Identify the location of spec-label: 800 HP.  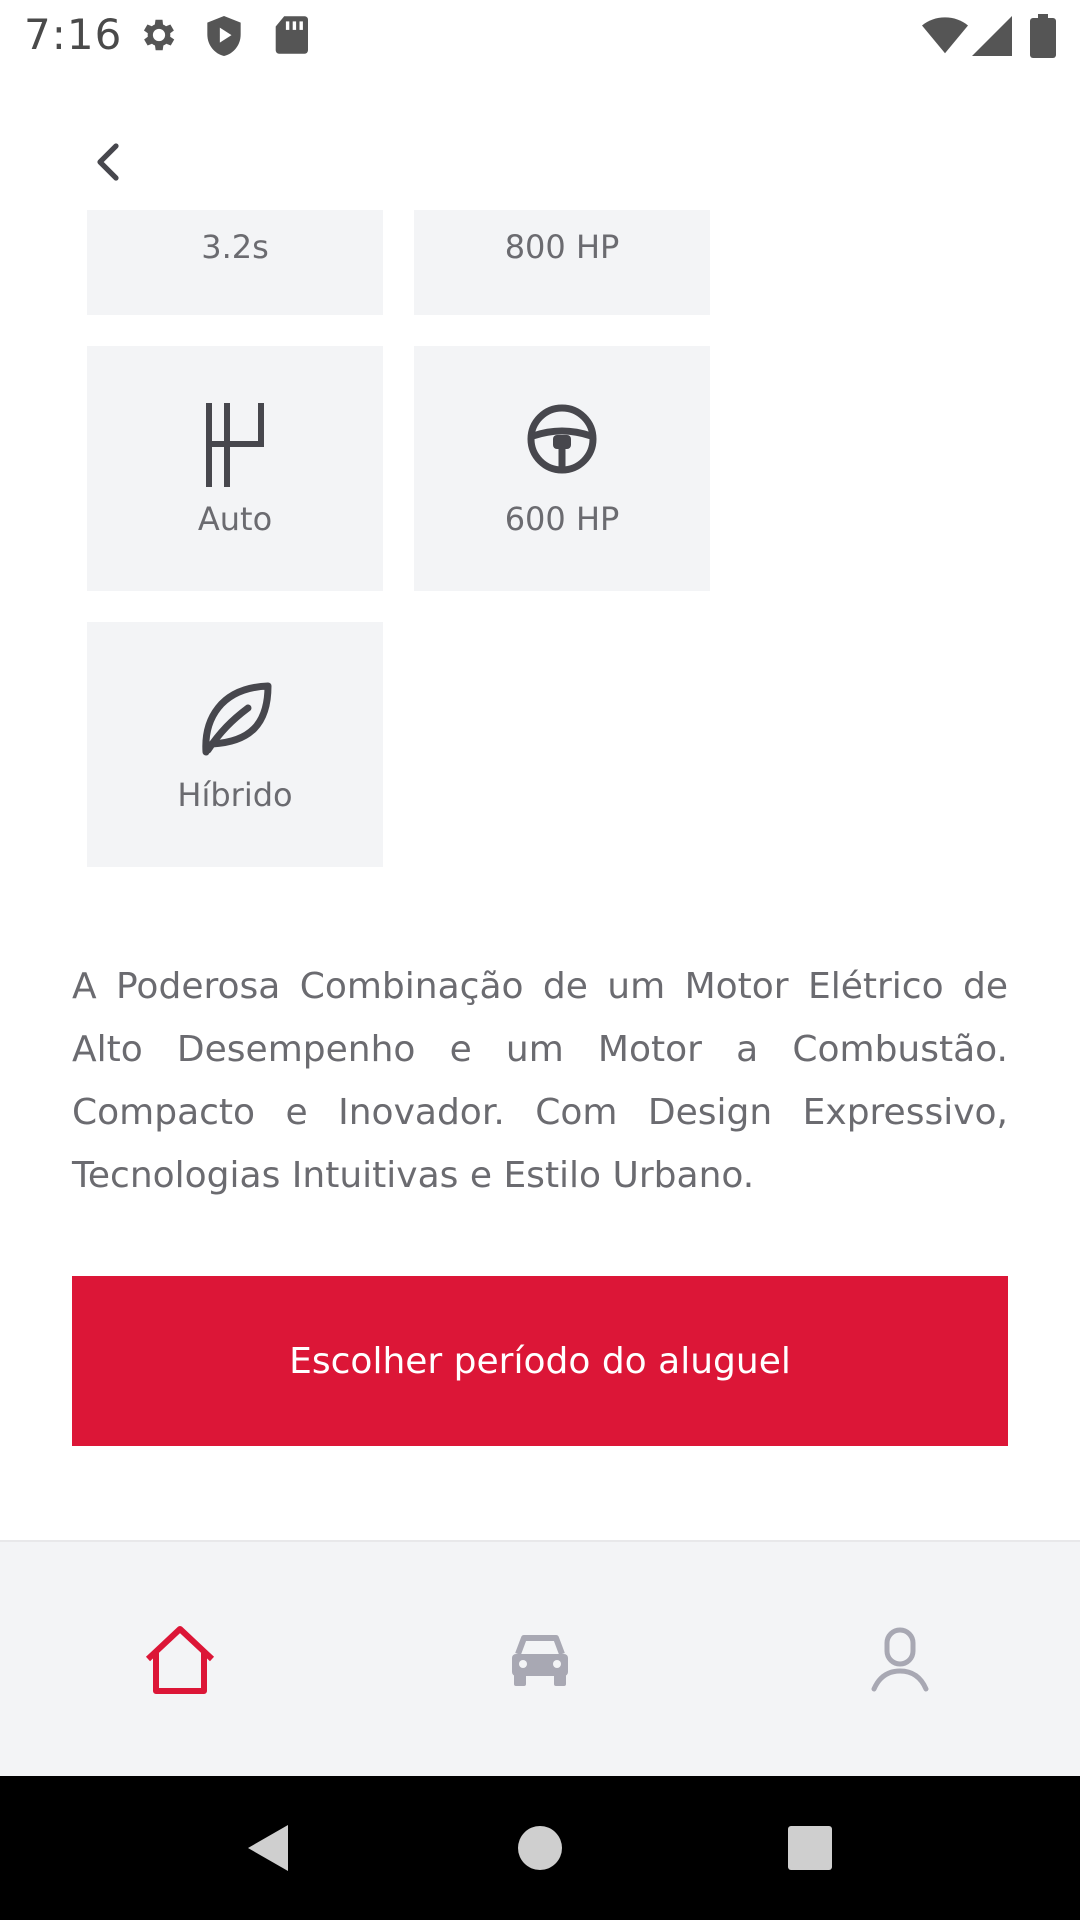
(562, 247).